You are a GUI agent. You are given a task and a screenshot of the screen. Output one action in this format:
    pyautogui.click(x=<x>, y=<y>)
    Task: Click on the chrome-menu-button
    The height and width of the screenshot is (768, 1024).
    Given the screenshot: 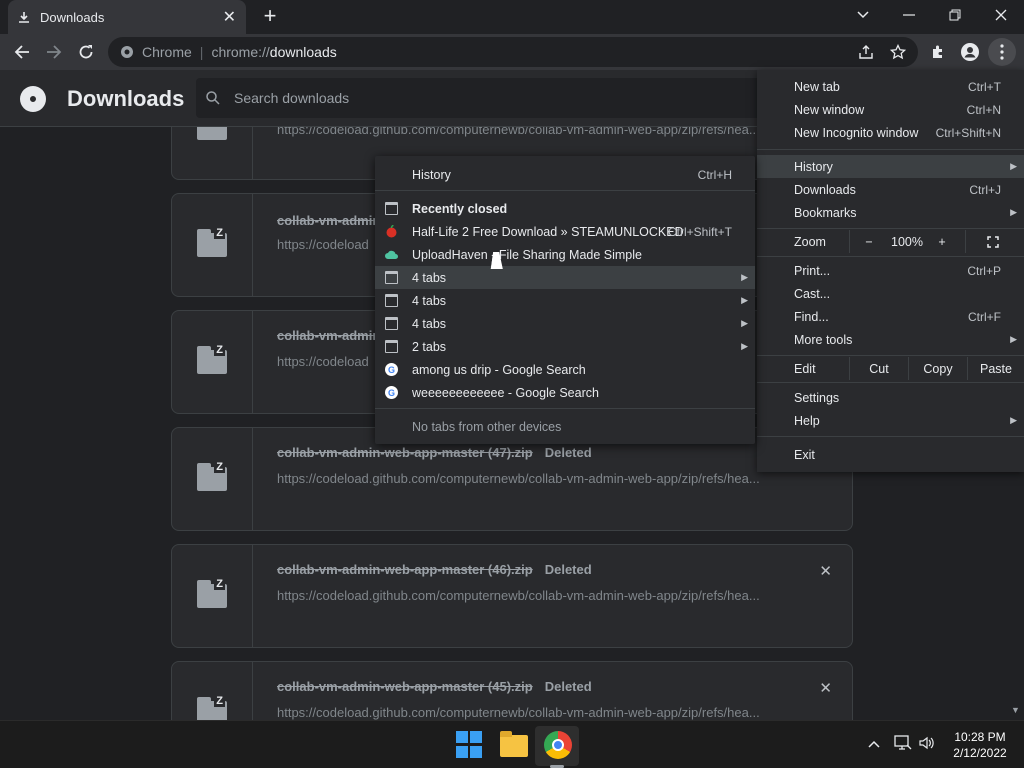 What is the action you would take?
    pyautogui.click(x=1002, y=52)
    